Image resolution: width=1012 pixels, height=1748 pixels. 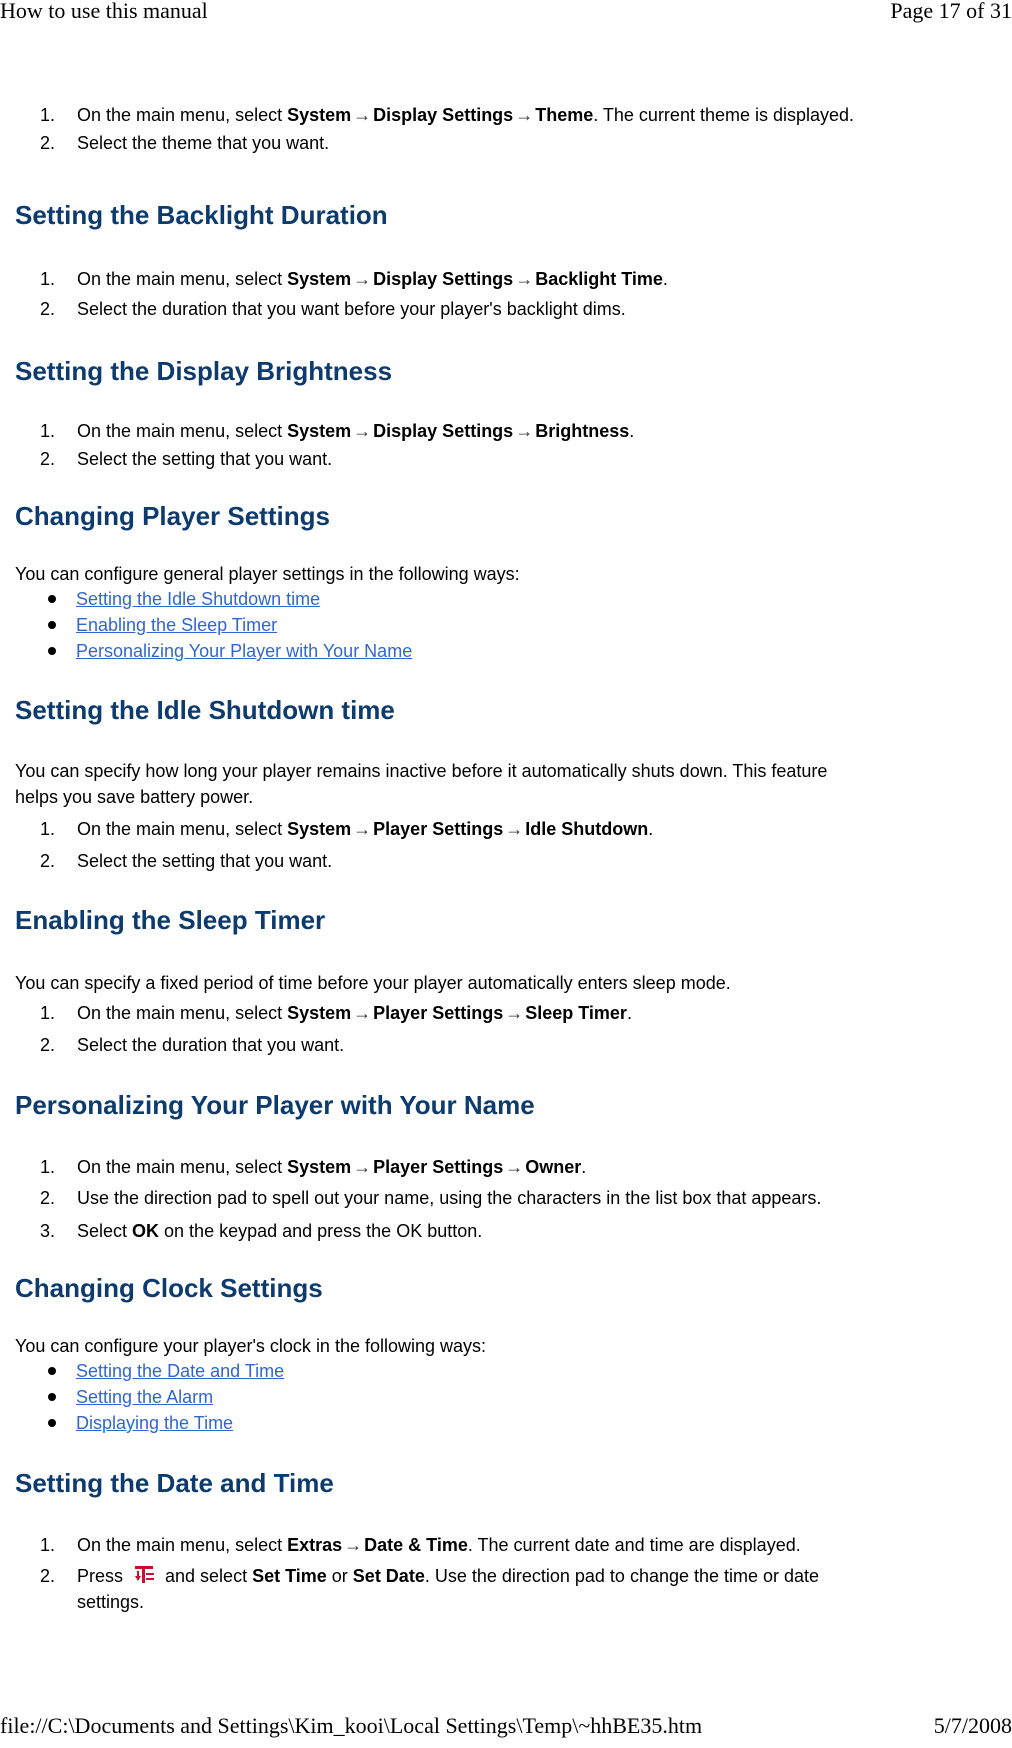 What do you see at coordinates (576, 1013) in the screenshot?
I see `menu-path-item: Sleep Timer` at bounding box center [576, 1013].